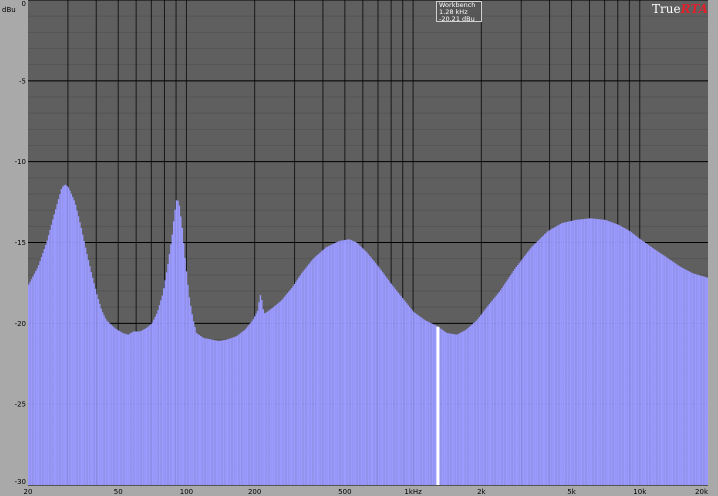 The width and height of the screenshot is (718, 496). I want to click on x-tick-label: 20k, so click(702, 492).